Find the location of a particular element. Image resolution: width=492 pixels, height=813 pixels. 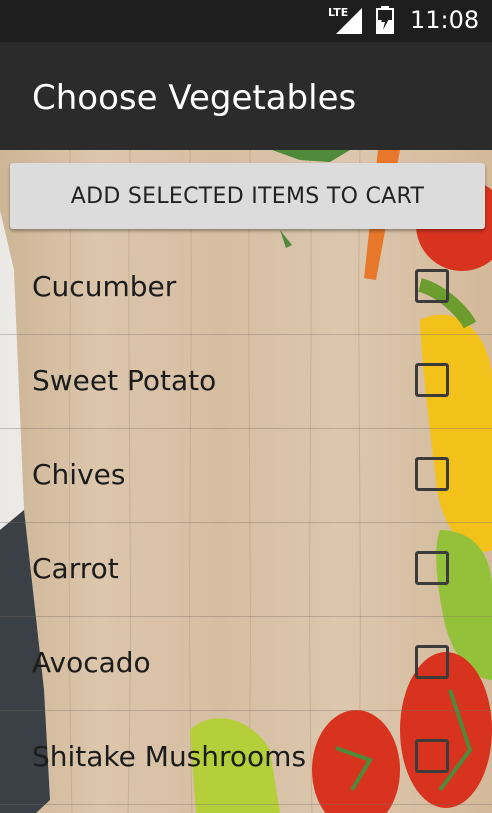

item-label: Shitake Mushrooms is located at coordinates (169, 756).